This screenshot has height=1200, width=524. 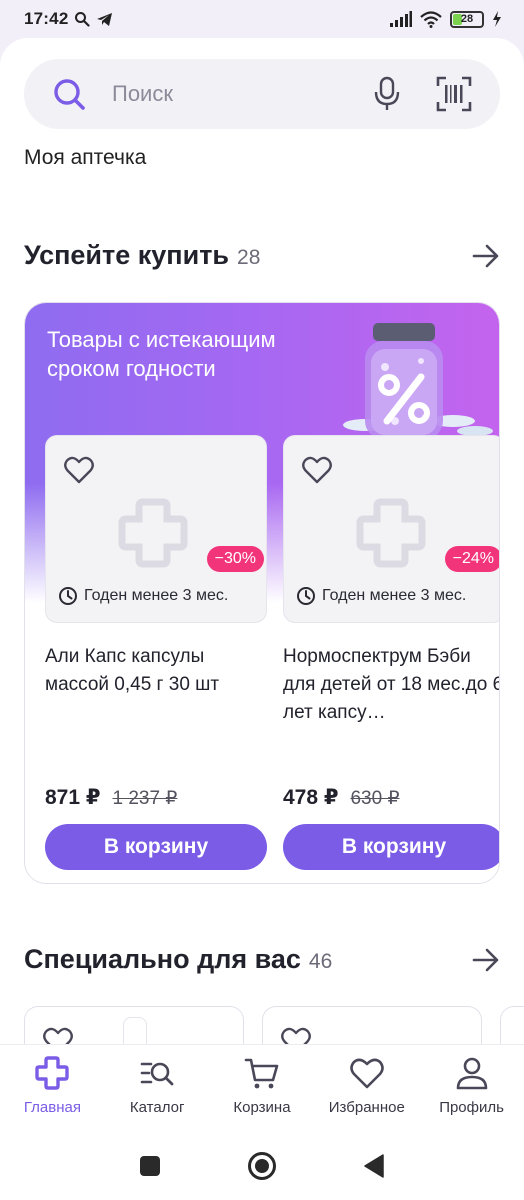 What do you see at coordinates (366, 1107) in the screenshot?
I see `nav-label: Избранное` at bounding box center [366, 1107].